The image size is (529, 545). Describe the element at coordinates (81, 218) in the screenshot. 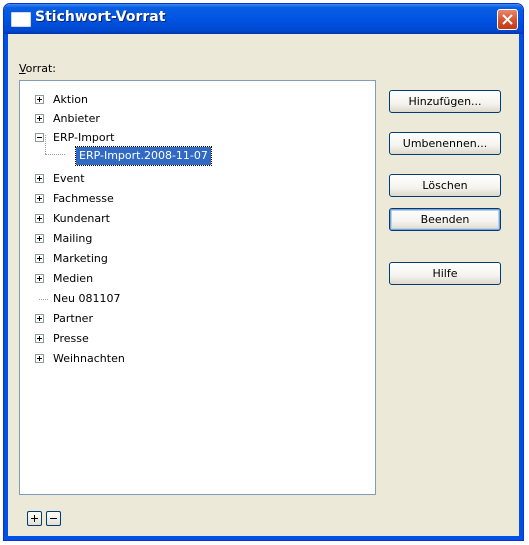

I see `tree-item-label: Kundenart` at that location.